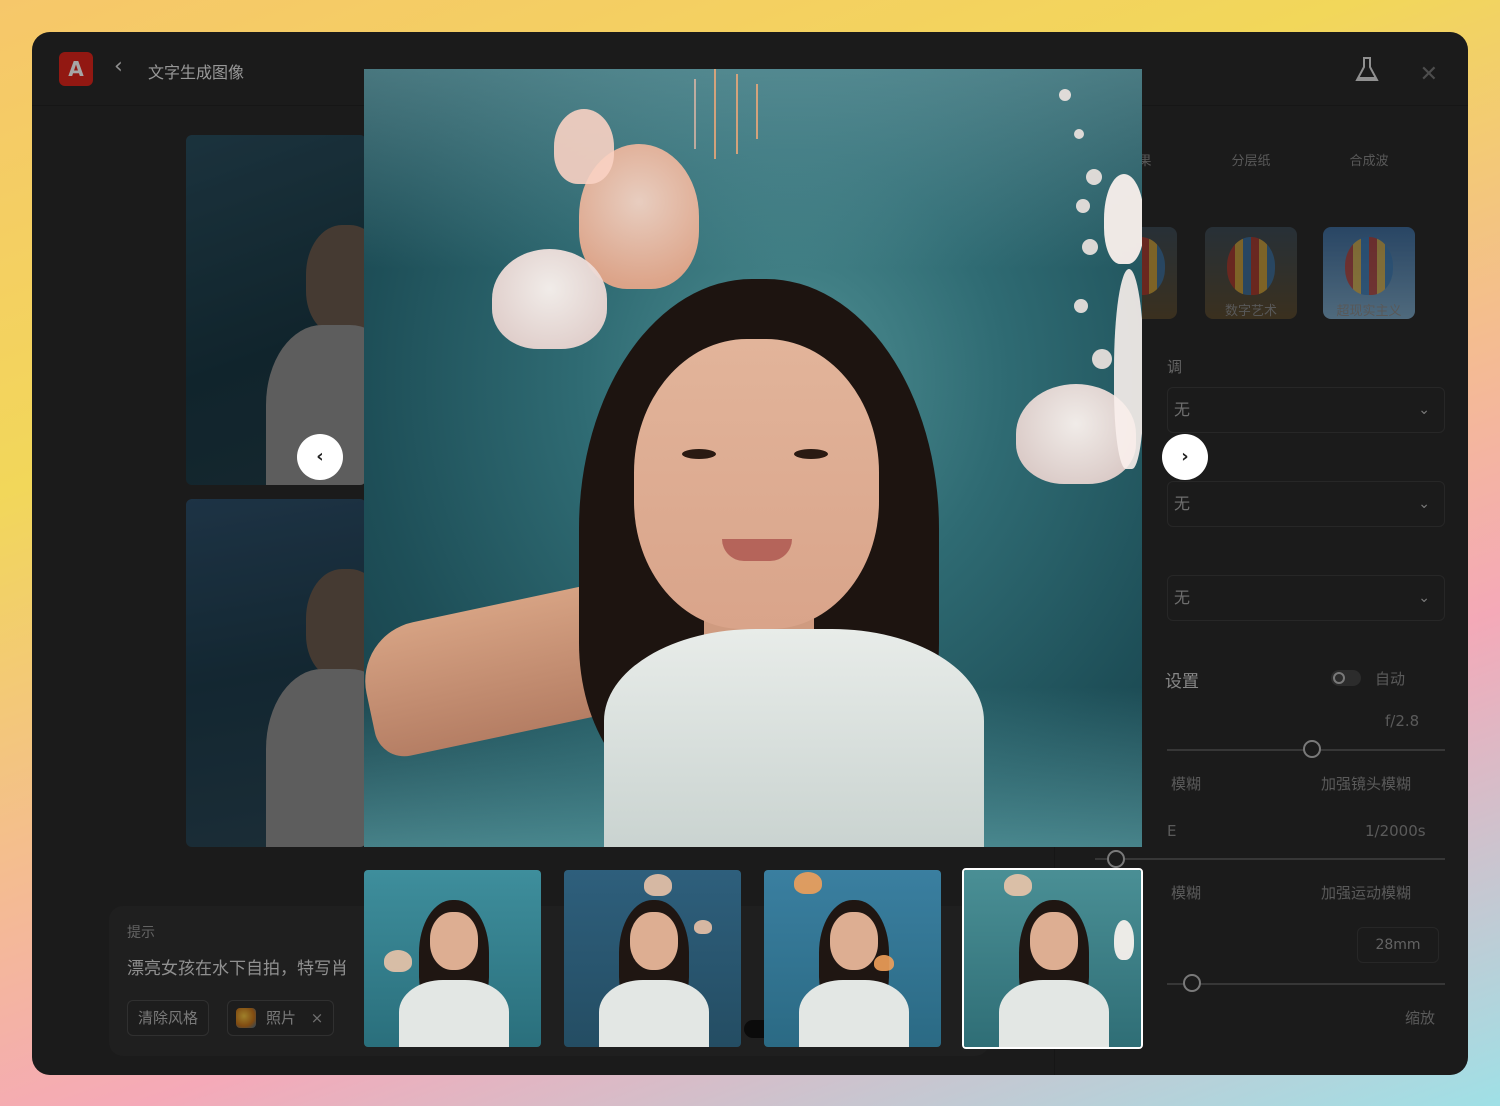 The image size is (1500, 1106). What do you see at coordinates (1185, 457) in the screenshot?
I see `next-image-button: ›` at bounding box center [1185, 457].